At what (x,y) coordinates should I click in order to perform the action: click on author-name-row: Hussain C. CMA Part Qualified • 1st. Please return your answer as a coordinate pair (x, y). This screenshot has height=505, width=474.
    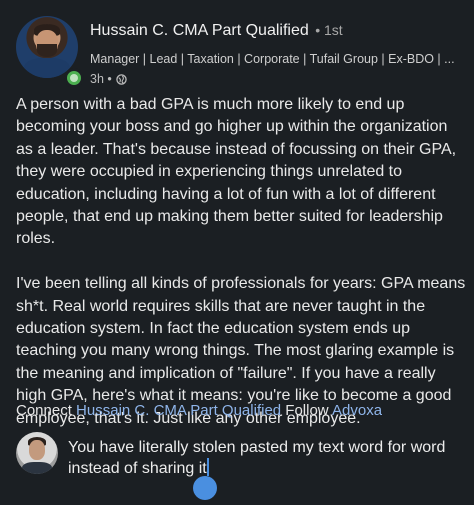
    Looking at the image, I should click on (216, 31).